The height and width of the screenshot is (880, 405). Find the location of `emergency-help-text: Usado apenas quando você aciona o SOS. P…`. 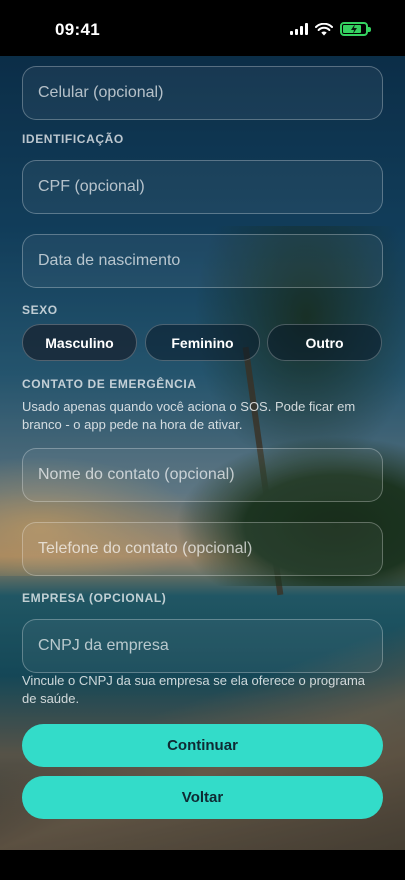

emergency-help-text: Usado apenas quando você aciona o SOS. P… is located at coordinates (189, 415).